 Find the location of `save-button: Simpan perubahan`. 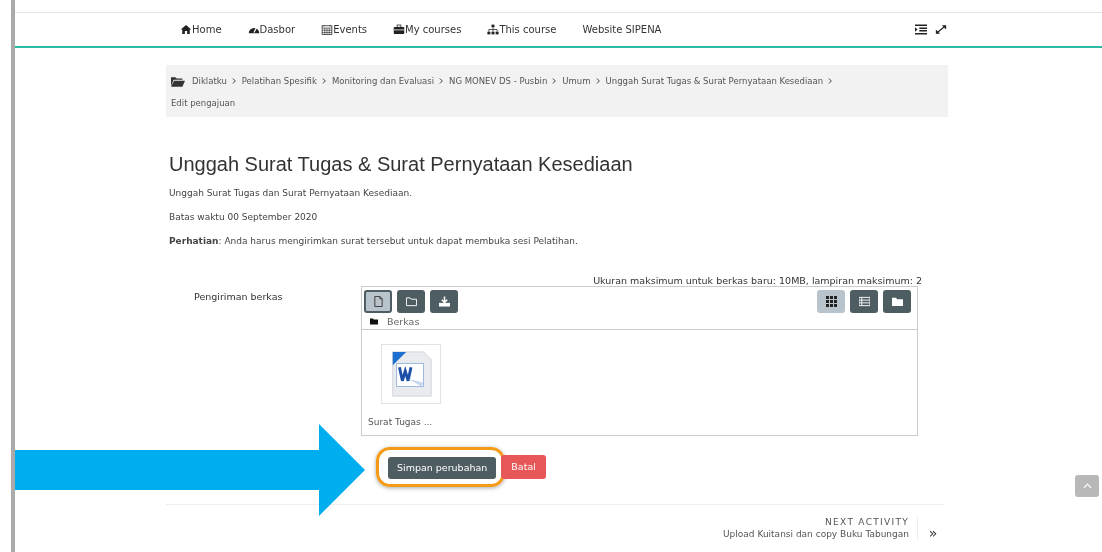

save-button: Simpan perubahan is located at coordinates (442, 467).